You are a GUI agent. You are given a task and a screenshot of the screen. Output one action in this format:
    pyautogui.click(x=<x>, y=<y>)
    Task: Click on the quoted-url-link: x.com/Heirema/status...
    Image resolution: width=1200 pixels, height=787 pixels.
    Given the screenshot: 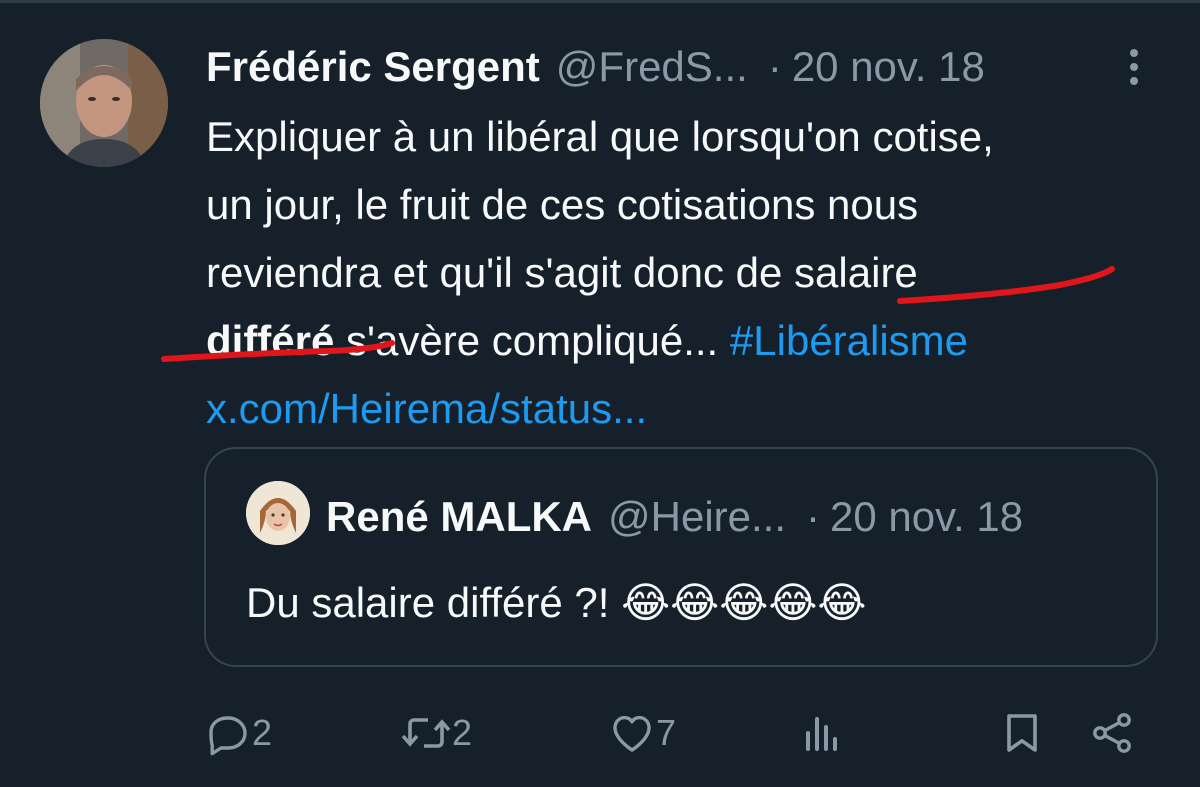 What is the action you would take?
    pyautogui.click(x=681, y=409)
    